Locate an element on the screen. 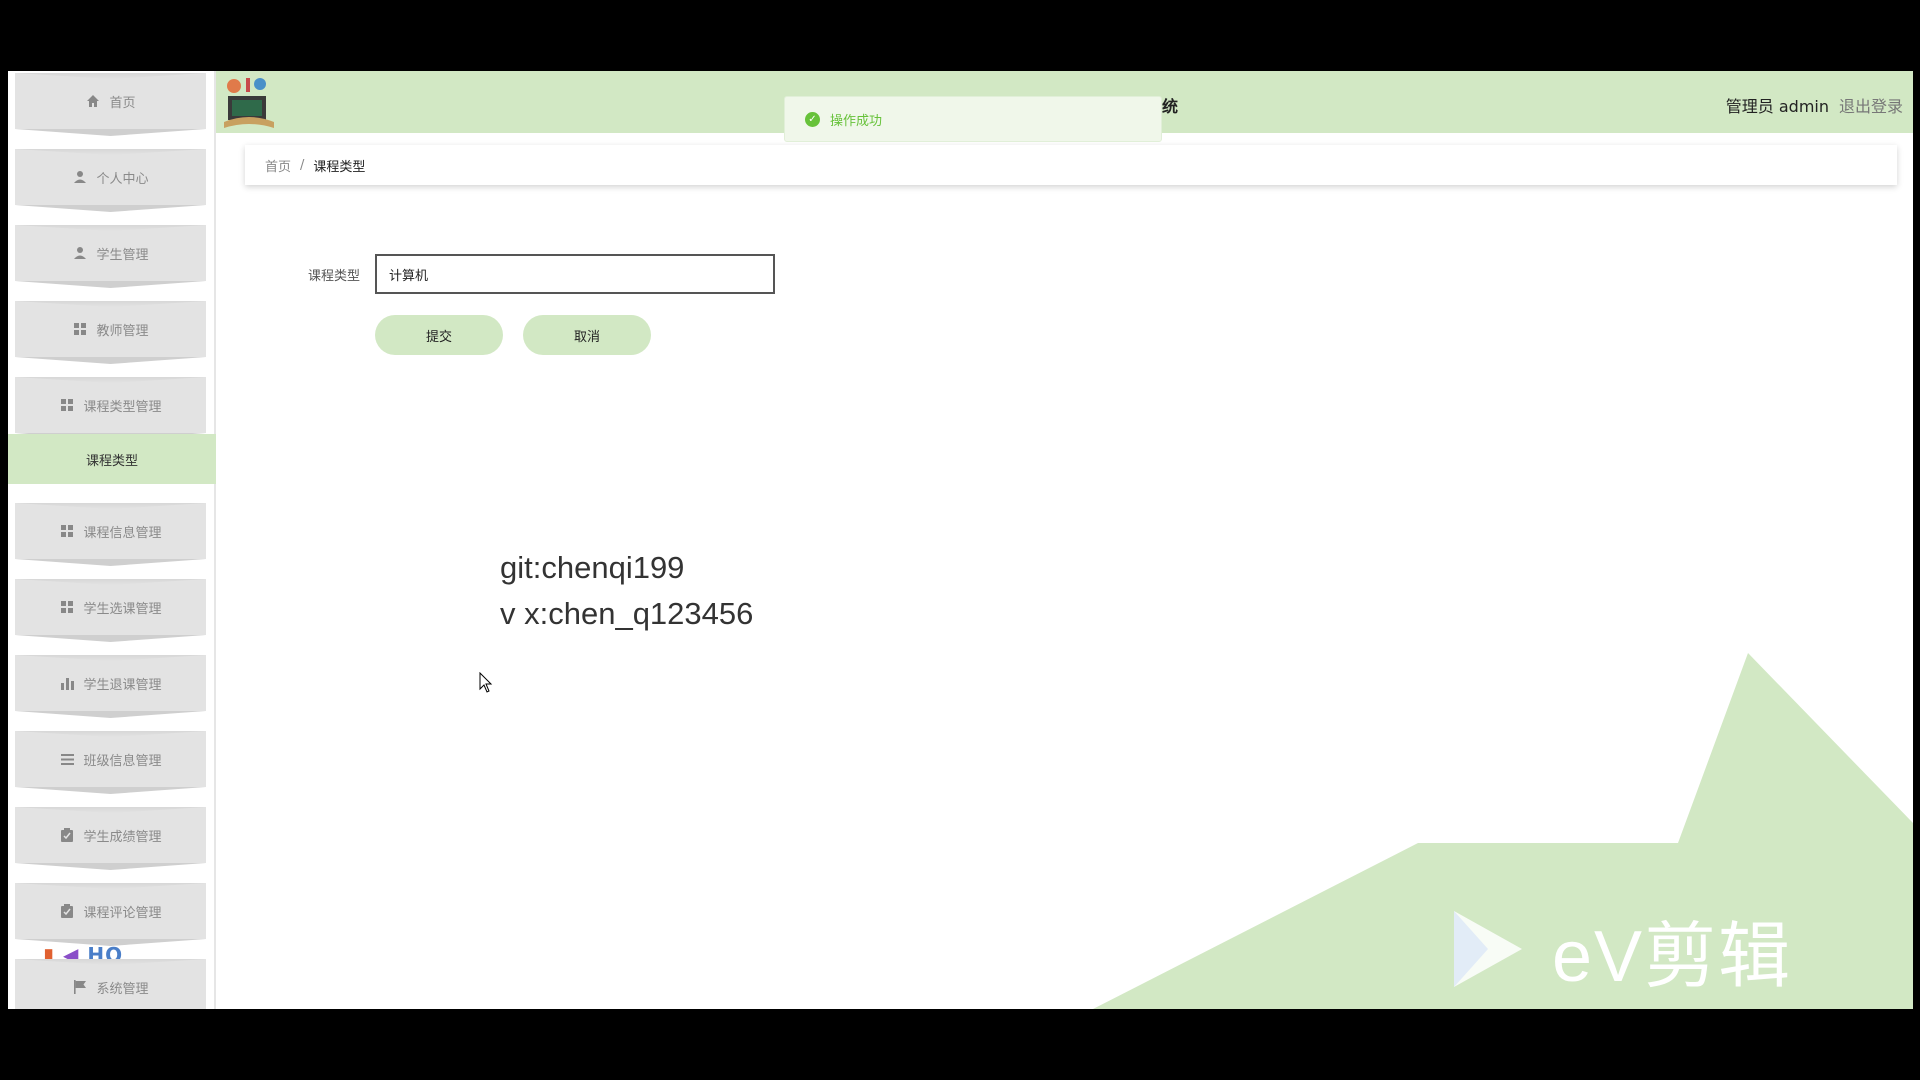 The height and width of the screenshot is (1080, 1920). toast-message: 操作成功 is located at coordinates (856, 121).